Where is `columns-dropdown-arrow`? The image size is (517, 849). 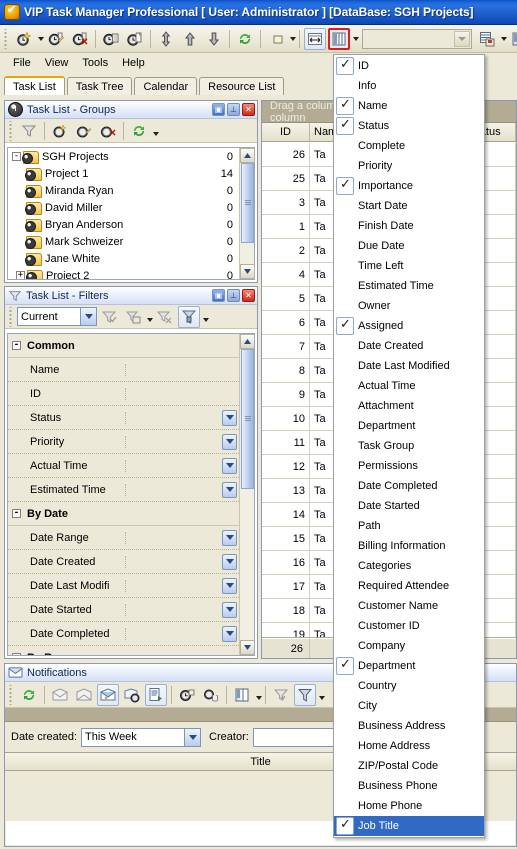
columns-dropdown-arrow is located at coordinates (259, 697).